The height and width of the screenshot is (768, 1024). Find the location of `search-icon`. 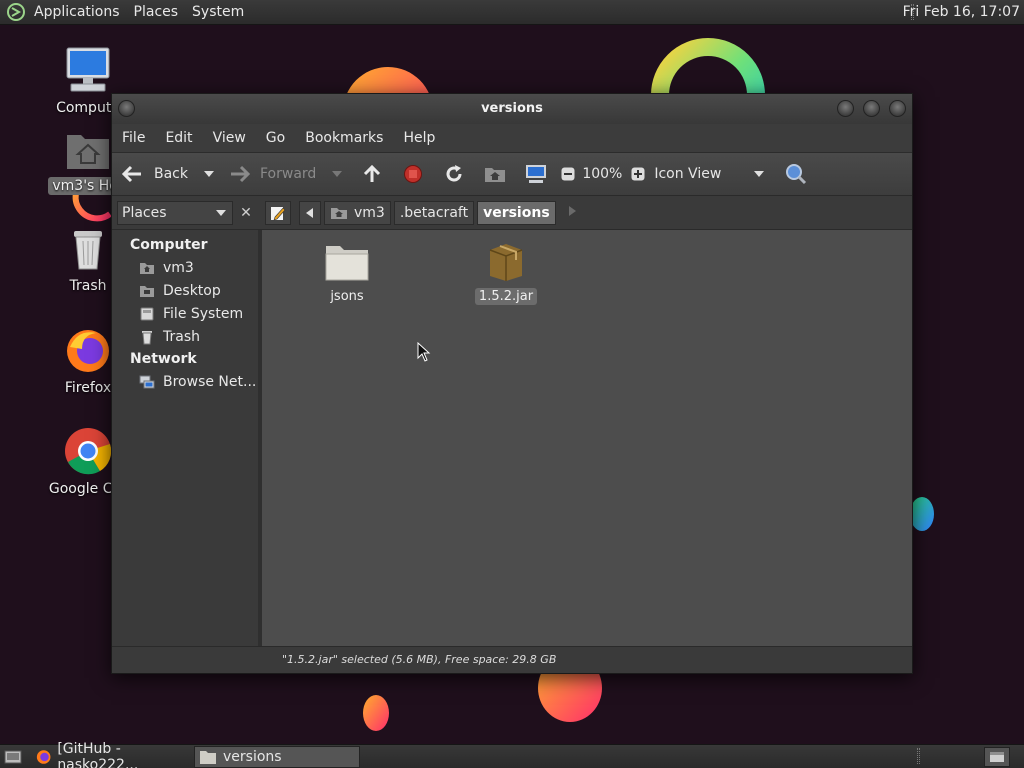

search-icon is located at coordinates (796, 174).